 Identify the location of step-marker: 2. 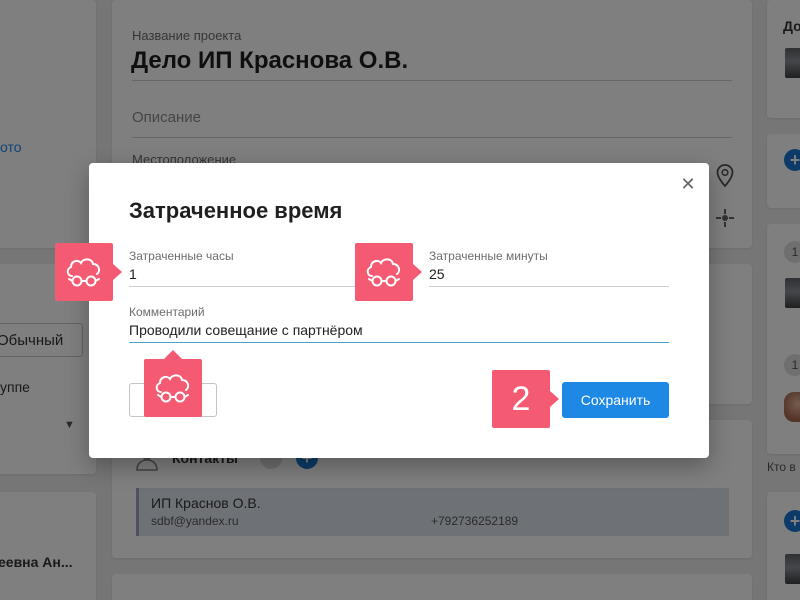
(525, 399).